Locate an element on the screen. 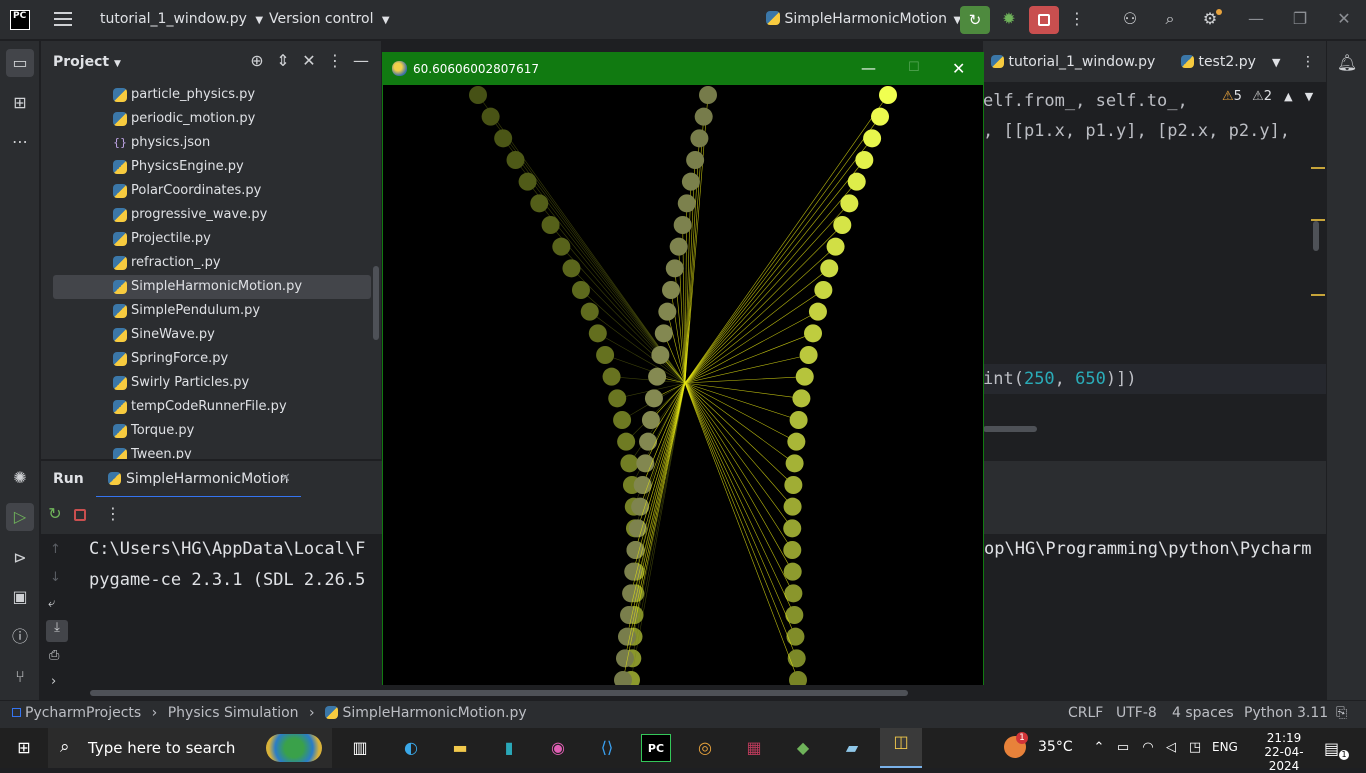 This screenshot has width=1366, height=773. file-tree-item: SpringForce.py is located at coordinates (212, 359).